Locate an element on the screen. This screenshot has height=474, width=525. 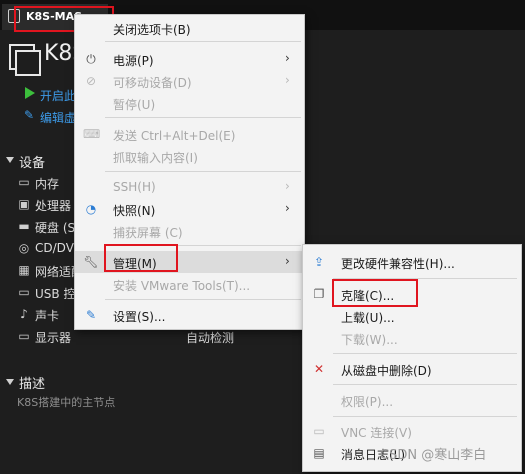
menu-item-snapshot: ◔ 快照(N) › is located at coordinates (189, 209).